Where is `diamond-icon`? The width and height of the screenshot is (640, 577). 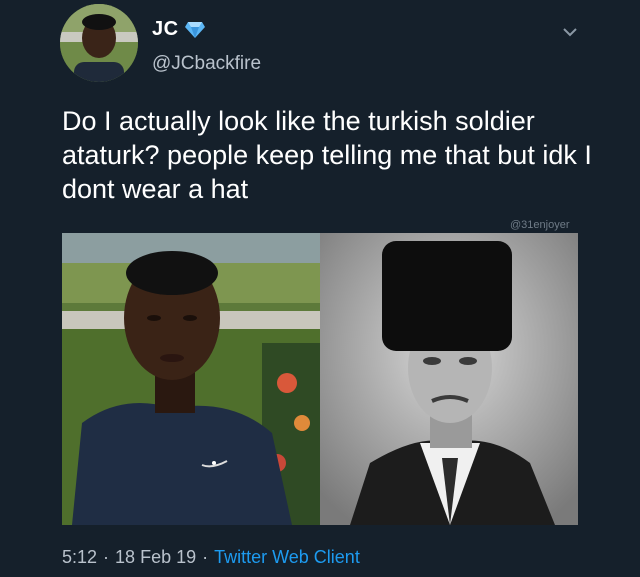 diamond-icon is located at coordinates (194, 29).